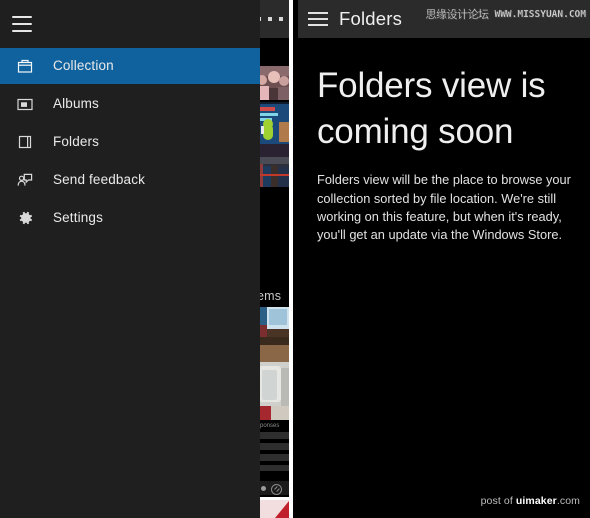 This screenshot has height=518, width=590. I want to click on post-credit: post of uimaker.com, so click(530, 501).